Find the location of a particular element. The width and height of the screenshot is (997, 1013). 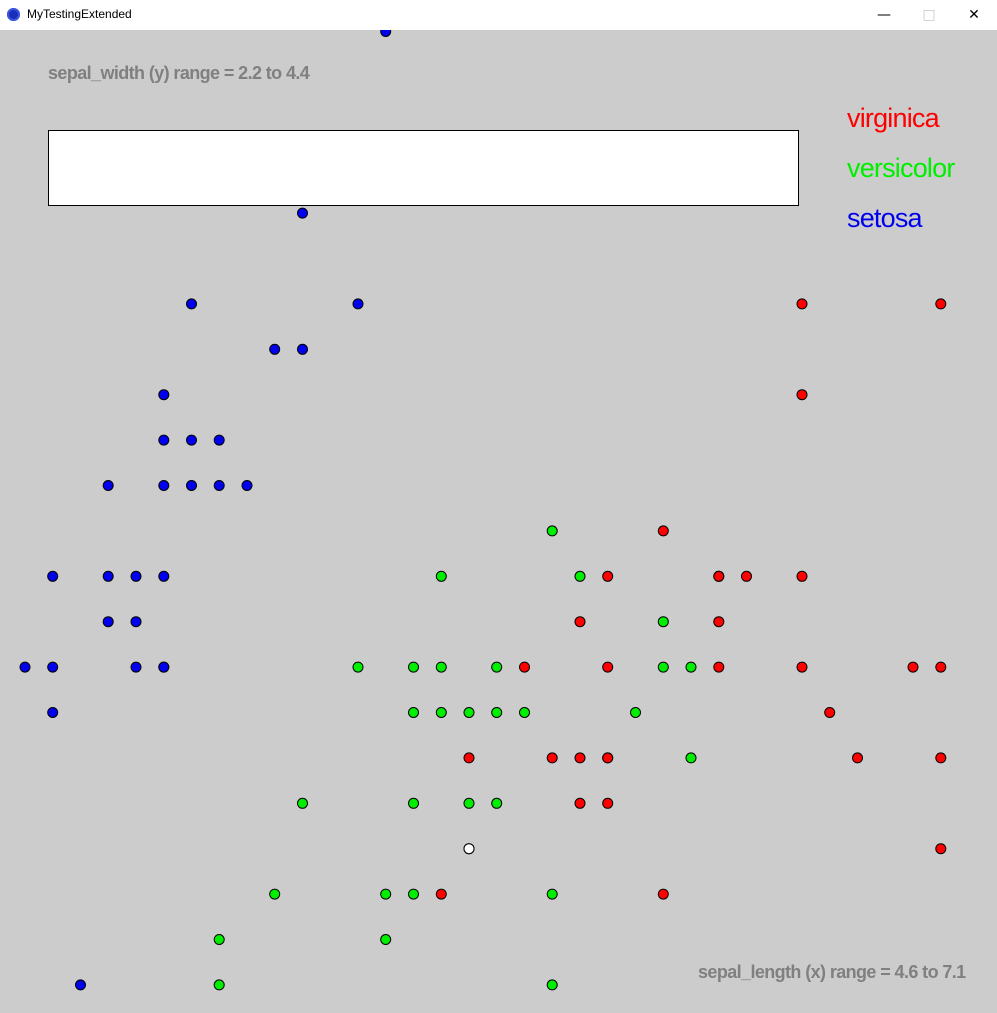

y-range-label: sepal_width (y) range = 2.2 to 4.4 is located at coordinates (179, 73).